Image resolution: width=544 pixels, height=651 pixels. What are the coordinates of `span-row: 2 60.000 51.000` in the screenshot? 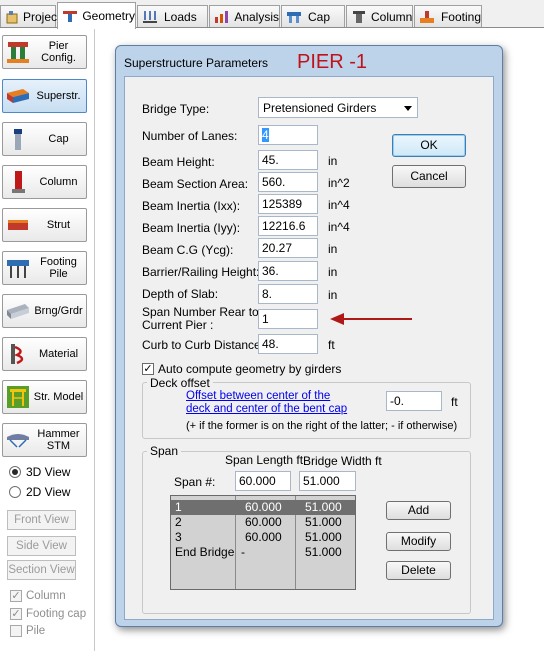 It's located at (263, 522).